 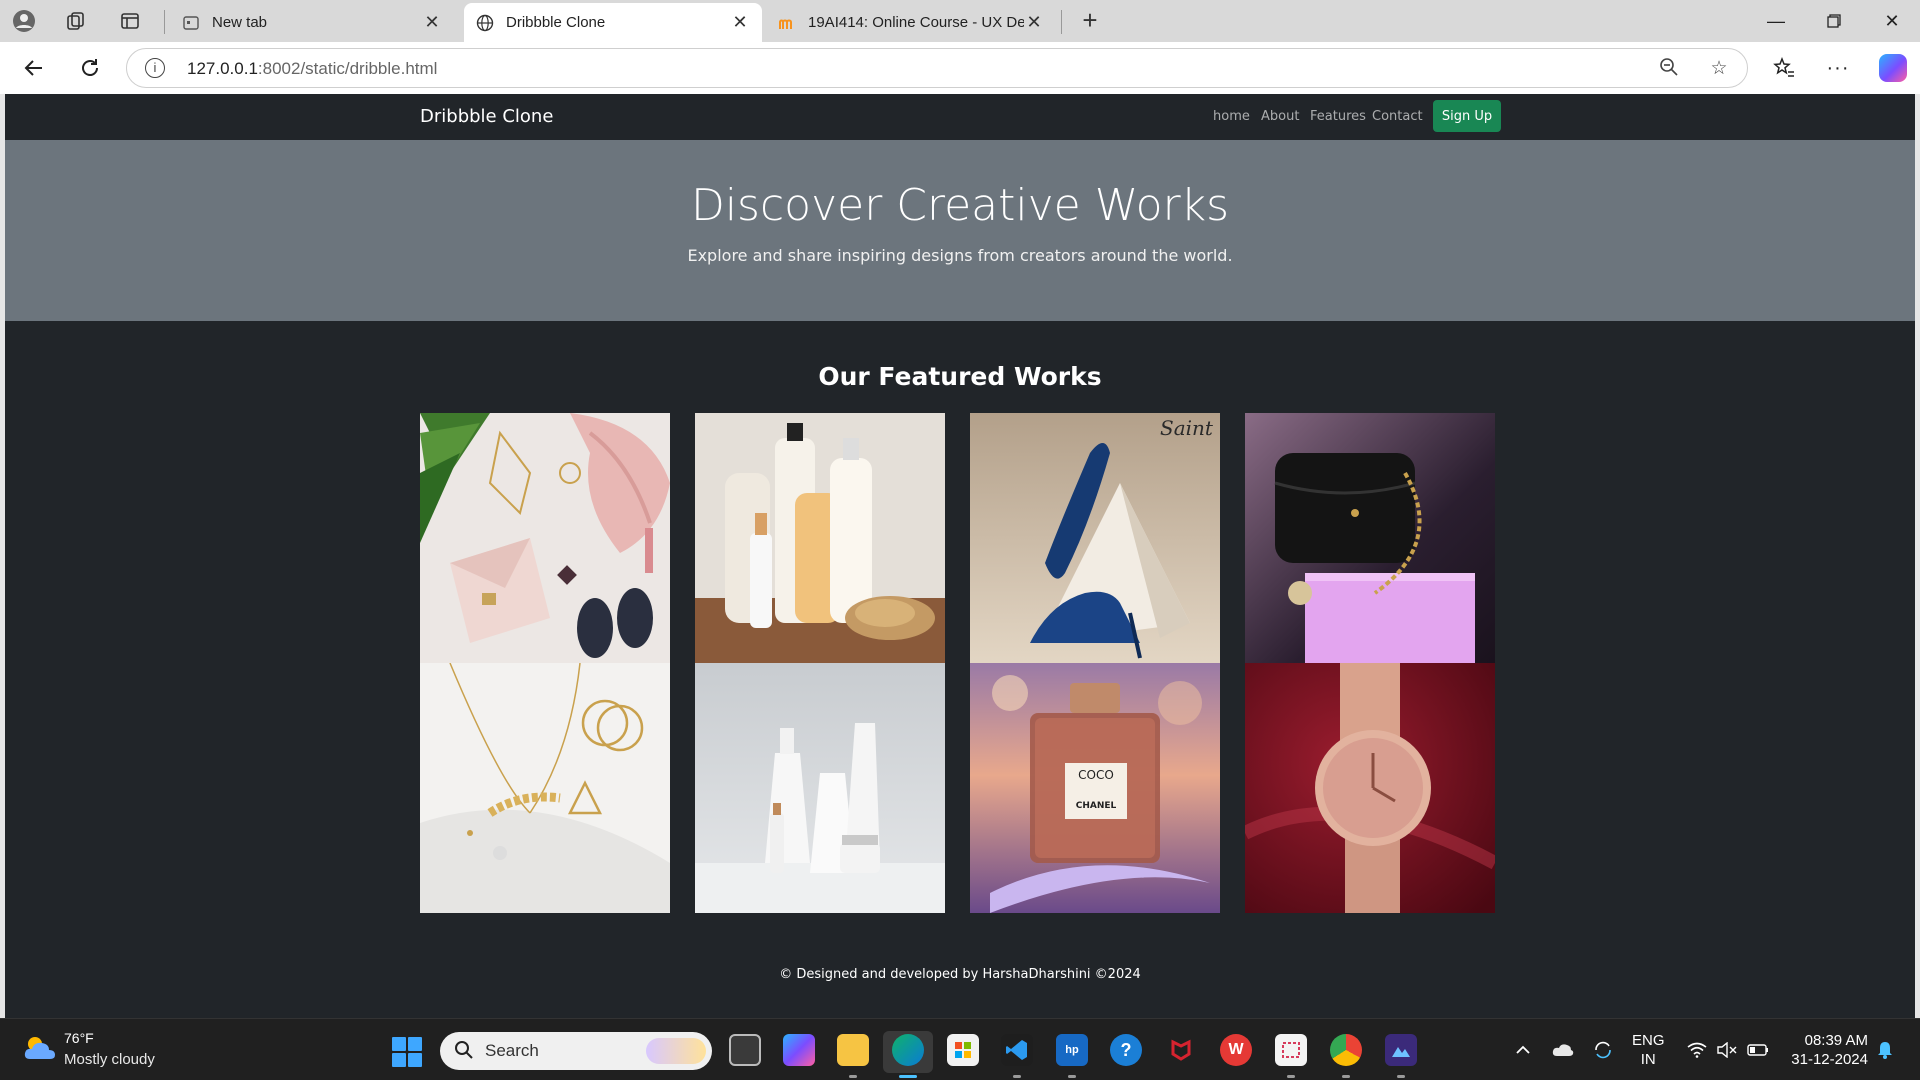 What do you see at coordinates (155, 68) in the screenshot?
I see `site-info-icon: i` at bounding box center [155, 68].